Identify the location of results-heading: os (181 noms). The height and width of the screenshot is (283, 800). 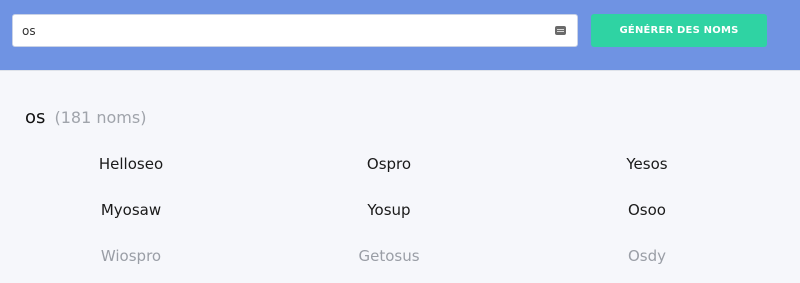
(85, 118).